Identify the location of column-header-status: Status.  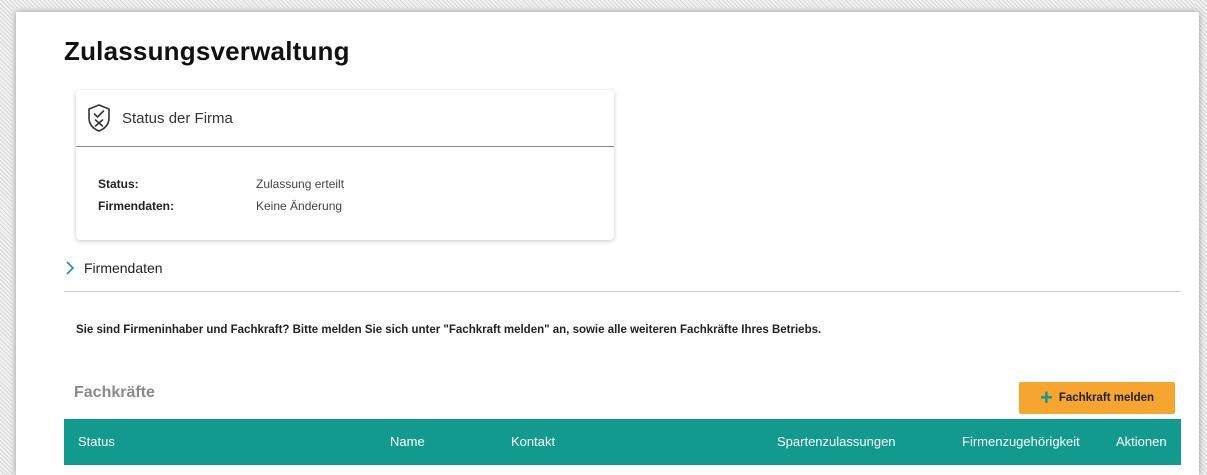
(96, 441).